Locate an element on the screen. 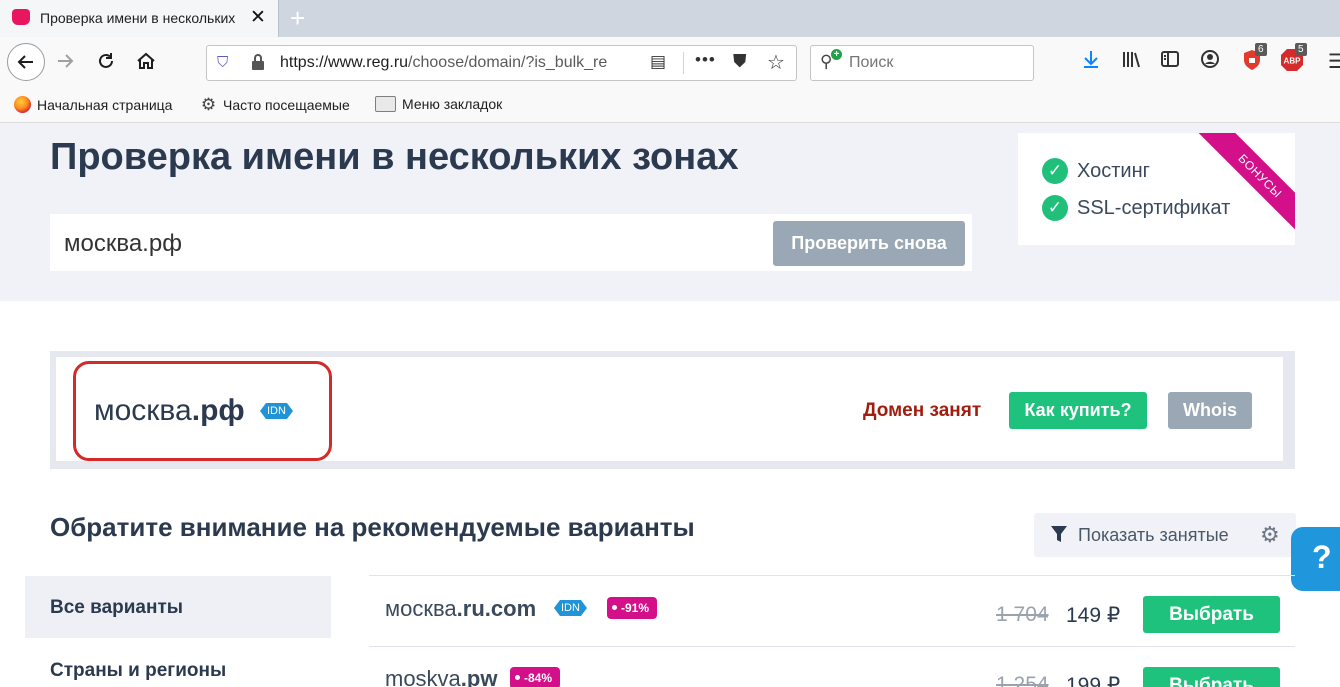 Image resolution: width=1340 pixels, height=687 pixels. page-actions-icon: ••• is located at coordinates (705, 60).